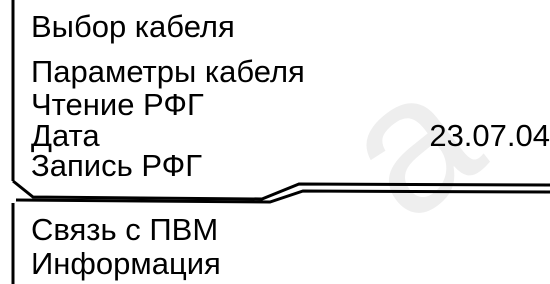 This screenshot has height=284, width=550. I want to click on menu-item-pc-link: Связь с ПВМ, so click(124, 229).